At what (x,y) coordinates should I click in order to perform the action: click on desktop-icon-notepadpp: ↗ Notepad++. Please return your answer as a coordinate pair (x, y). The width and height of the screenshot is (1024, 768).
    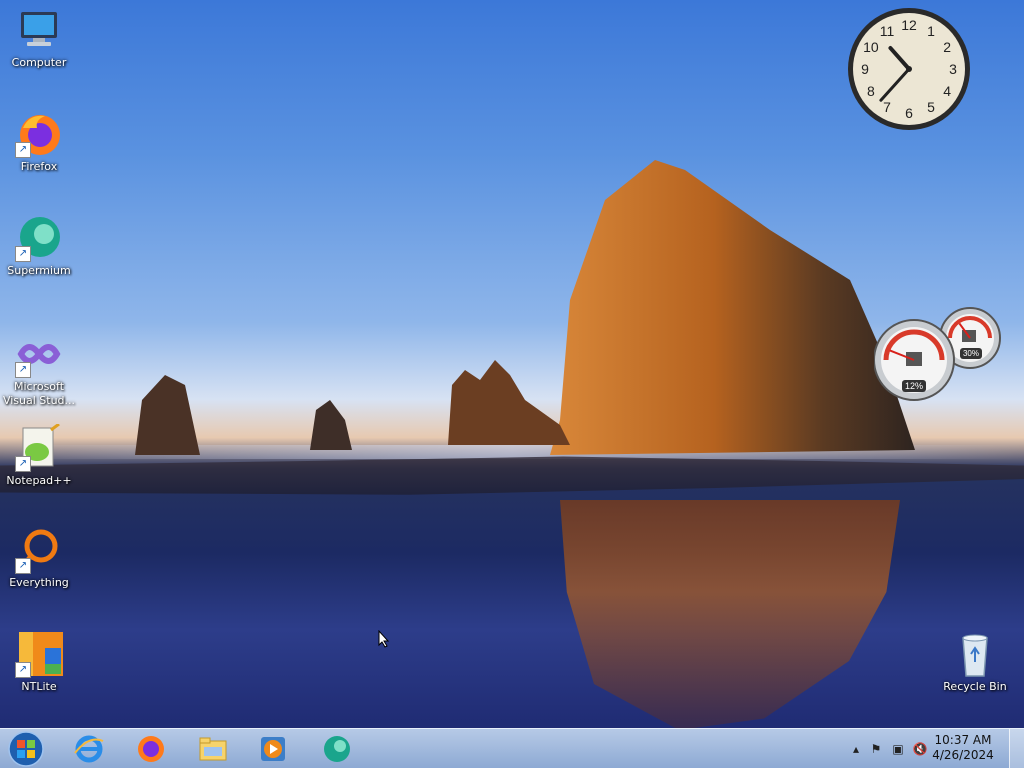
    Looking at the image, I should click on (39, 455).